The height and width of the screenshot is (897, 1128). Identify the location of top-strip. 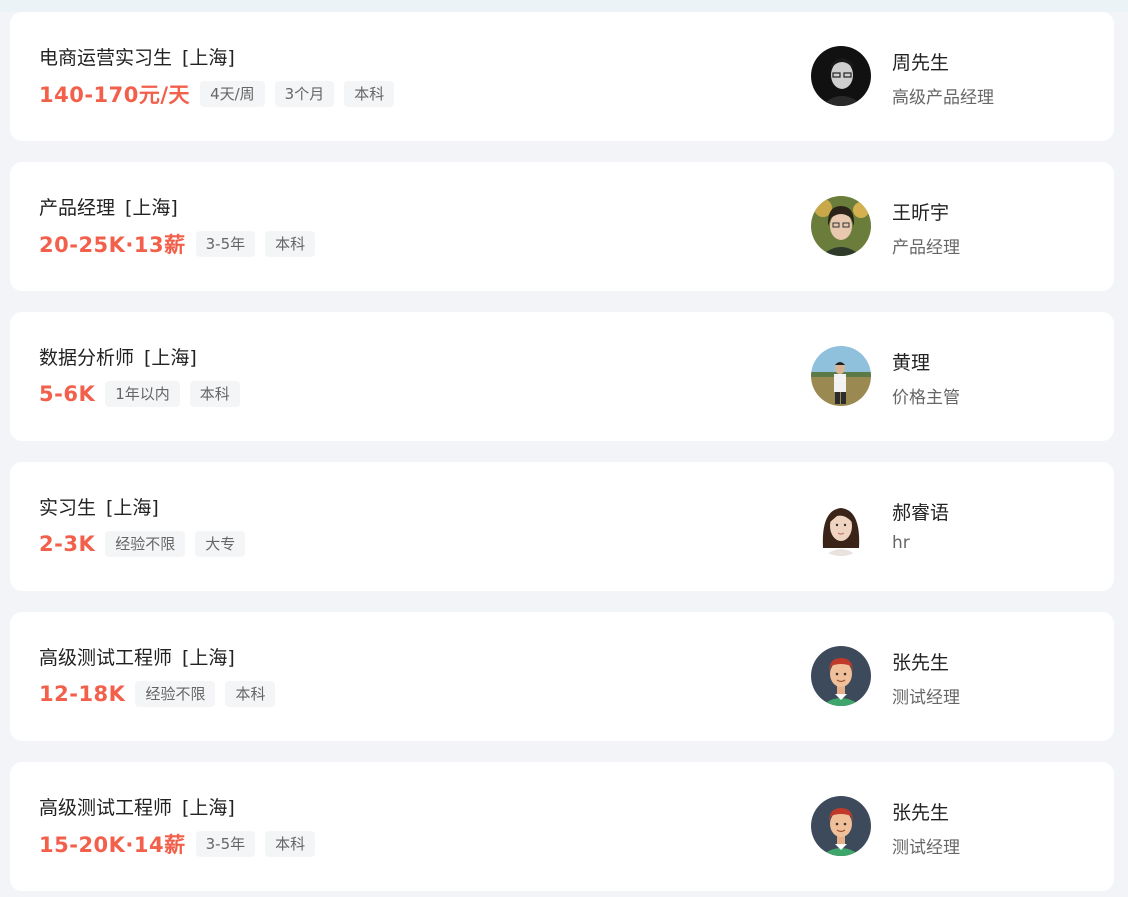
(564, 6).